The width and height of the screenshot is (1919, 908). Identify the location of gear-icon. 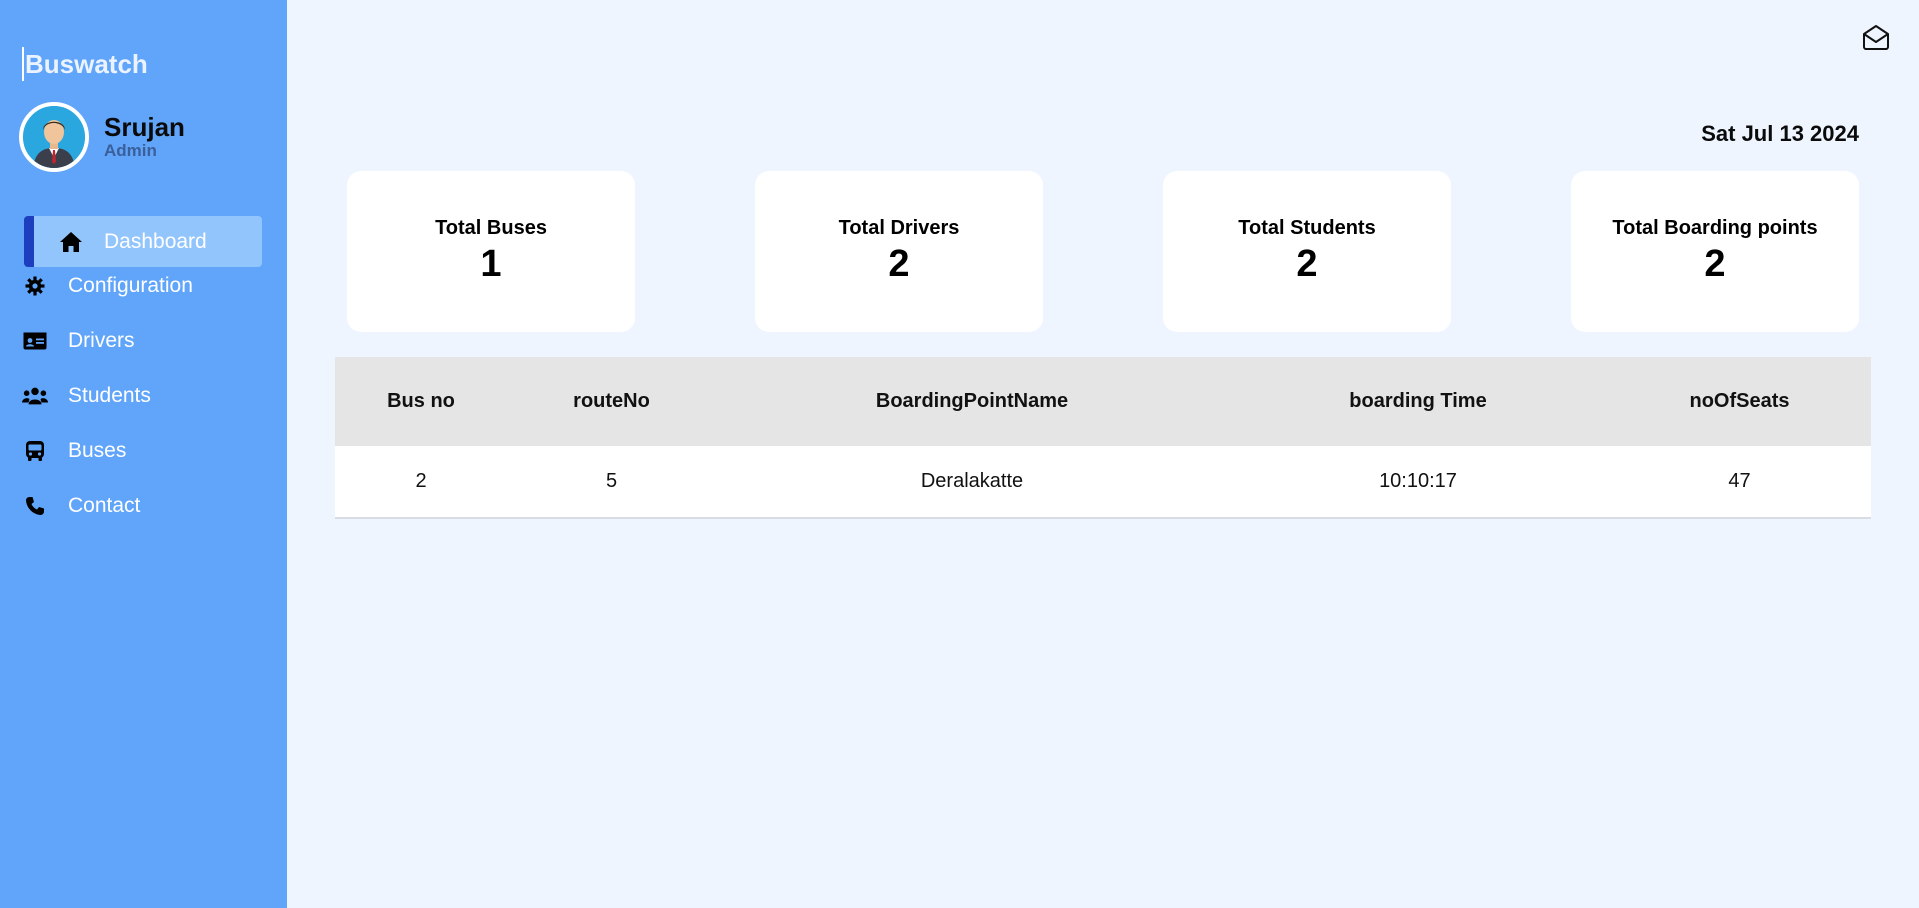
(35, 286).